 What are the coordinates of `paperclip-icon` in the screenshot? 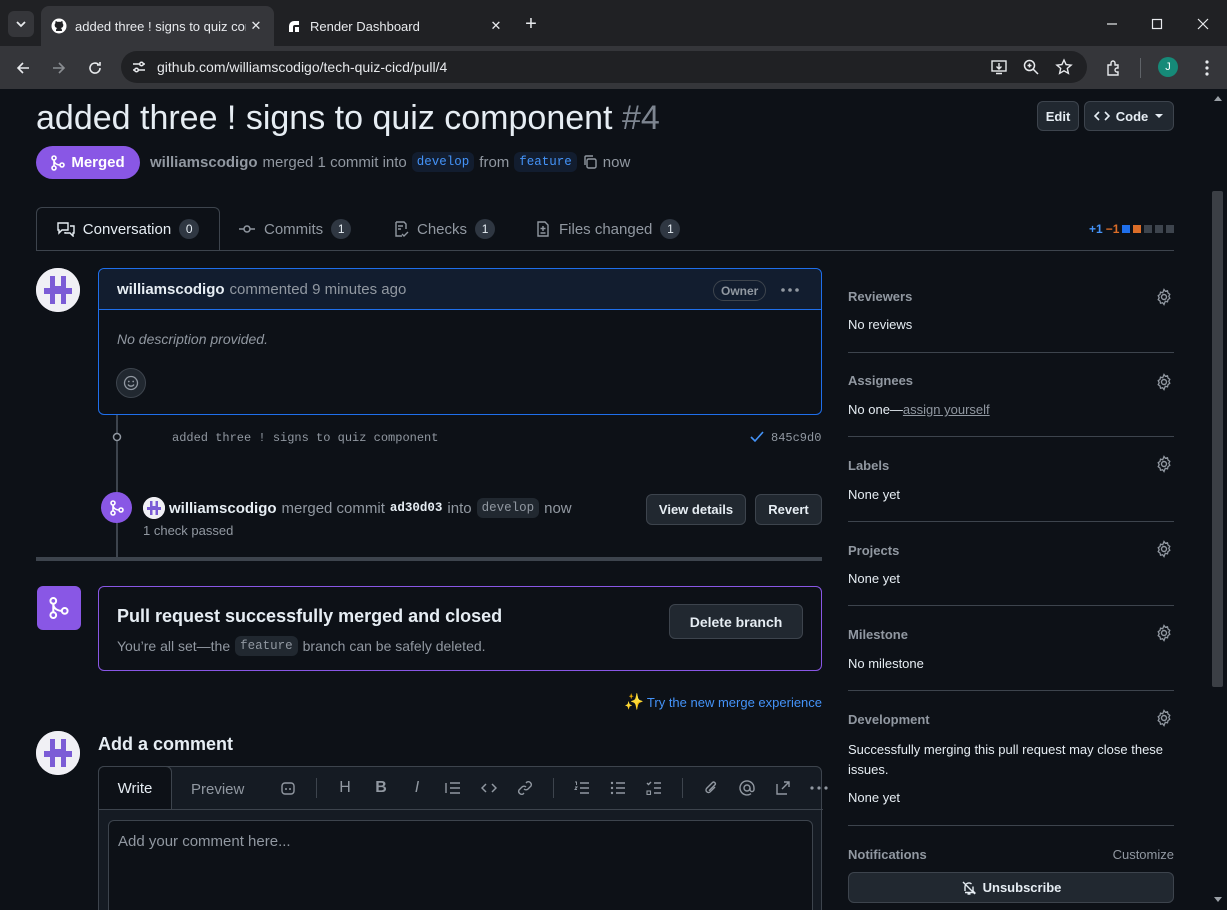 It's located at (711, 788).